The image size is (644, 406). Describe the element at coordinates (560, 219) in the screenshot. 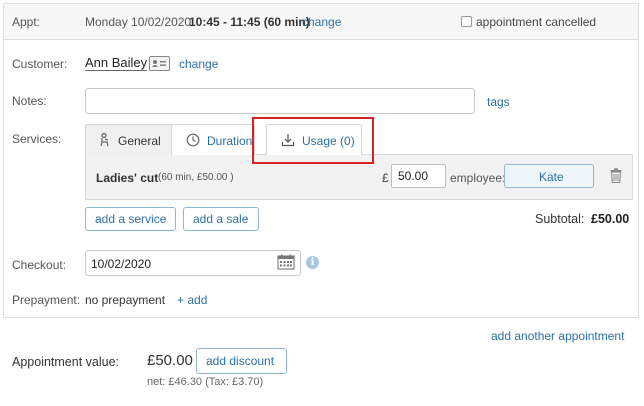

I see `subtotal-label: Subtotal:` at that location.